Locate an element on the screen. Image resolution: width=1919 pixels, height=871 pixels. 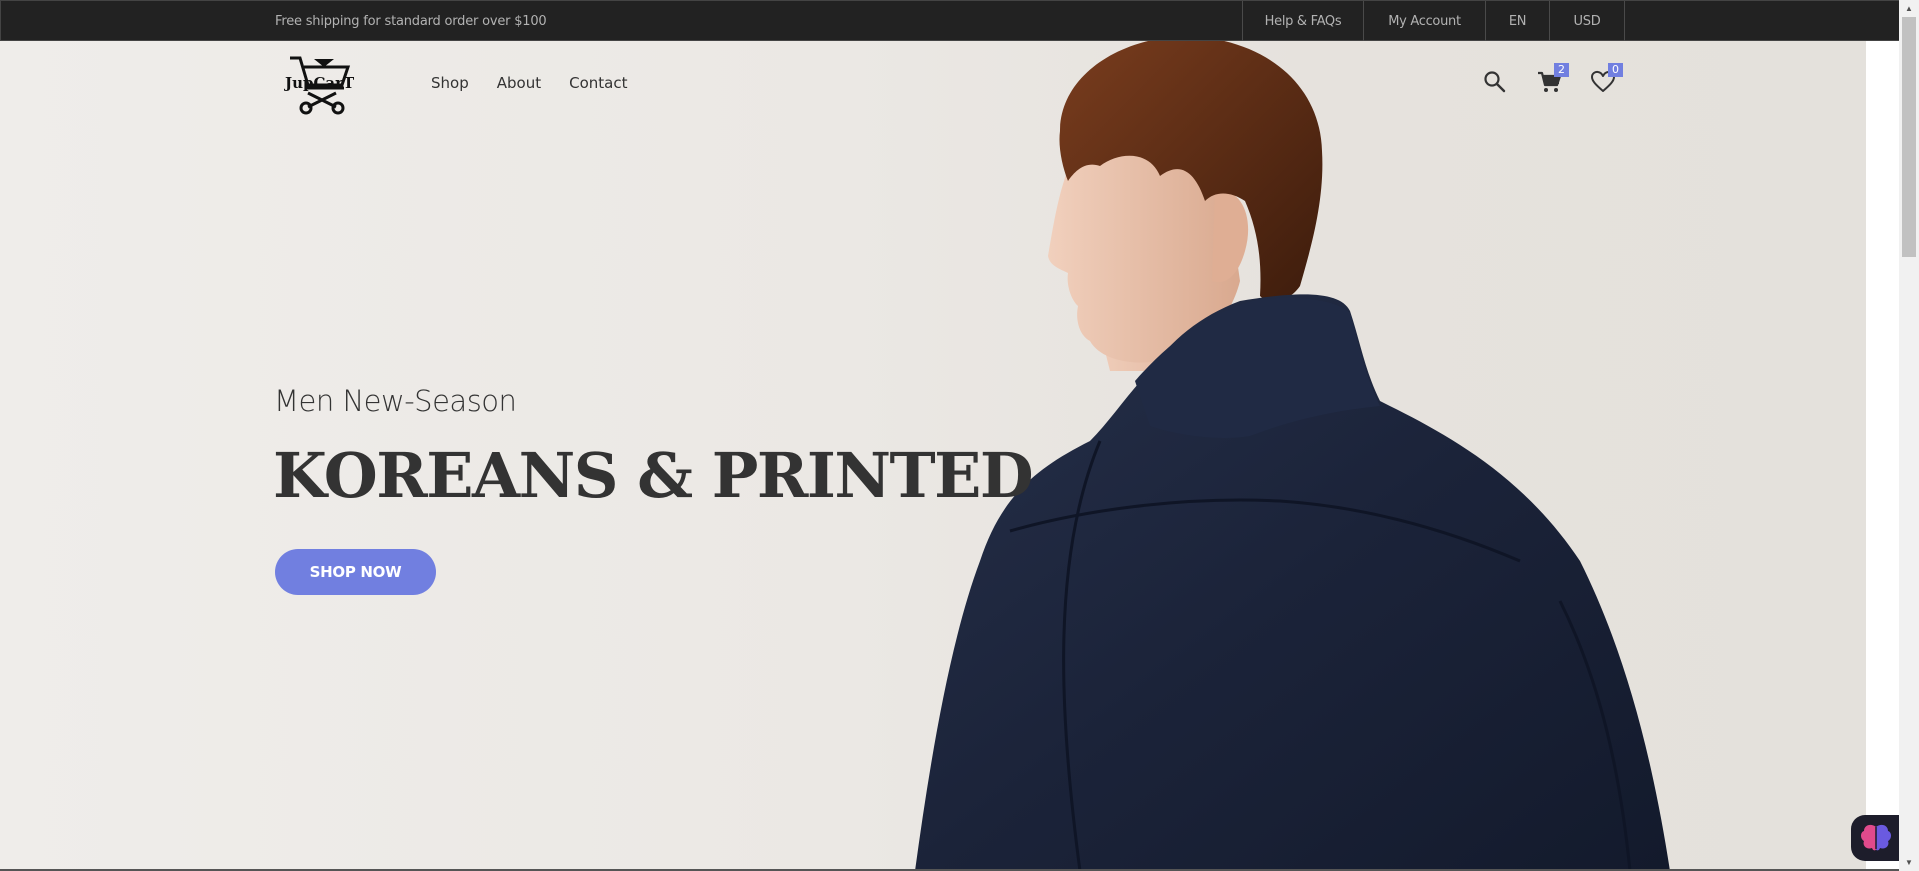
search-button is located at coordinates (1495, 82).